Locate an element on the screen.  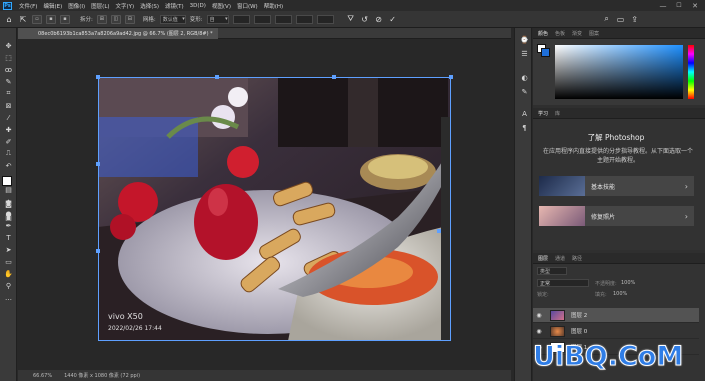
menu-file: 文件(F) is located at coordinates (28, 6).